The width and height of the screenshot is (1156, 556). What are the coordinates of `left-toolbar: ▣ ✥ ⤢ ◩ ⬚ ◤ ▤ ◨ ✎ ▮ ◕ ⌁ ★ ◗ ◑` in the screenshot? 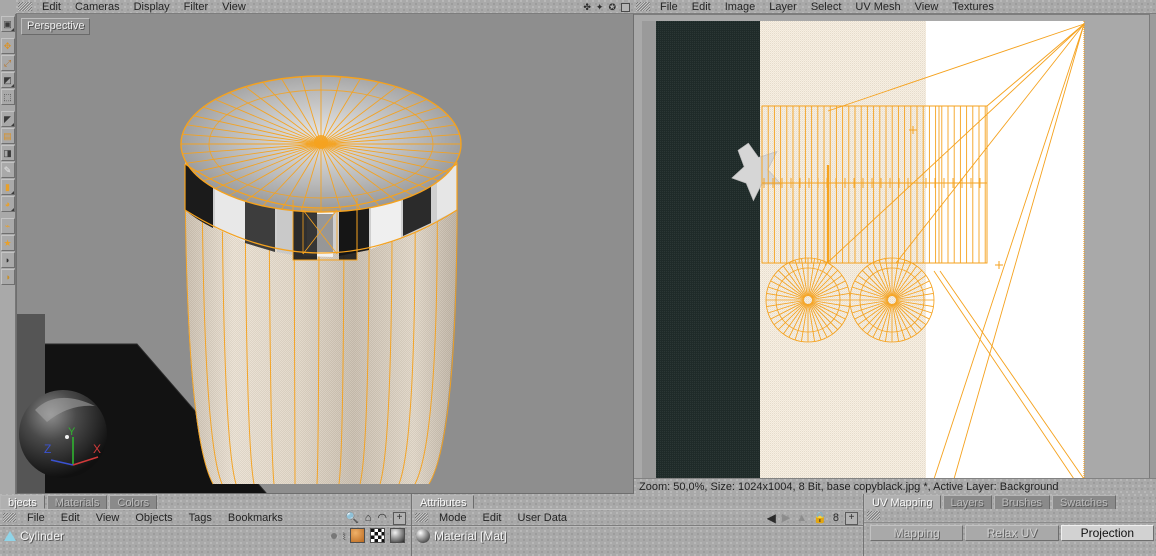 It's located at (8, 254).